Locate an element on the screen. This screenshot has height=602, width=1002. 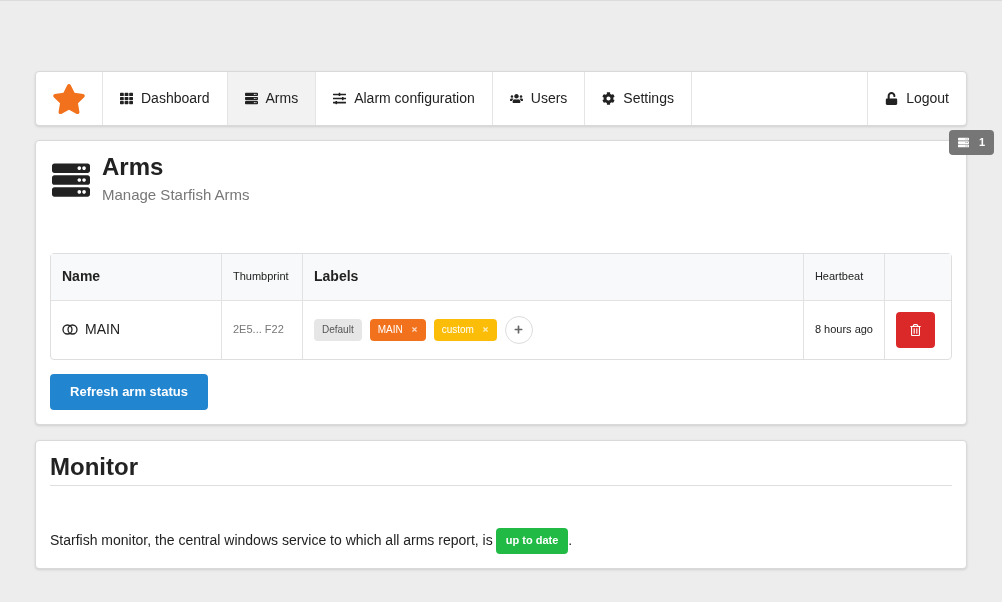
thumbprint-cell: 2E5... F22 is located at coordinates (262, 329).